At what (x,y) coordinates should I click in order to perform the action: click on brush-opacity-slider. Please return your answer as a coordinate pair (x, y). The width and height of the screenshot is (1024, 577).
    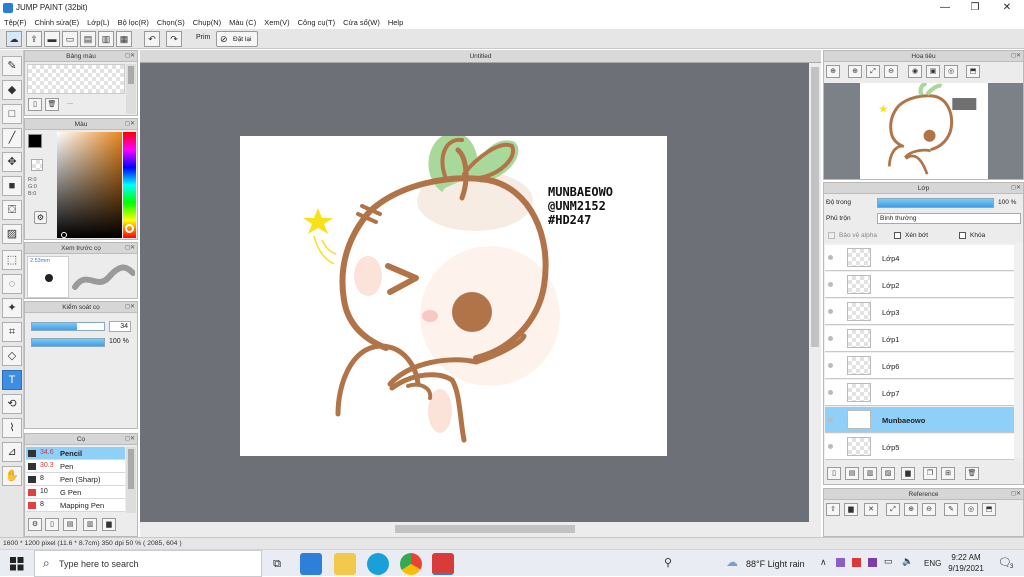
    Looking at the image, I should click on (68, 342).